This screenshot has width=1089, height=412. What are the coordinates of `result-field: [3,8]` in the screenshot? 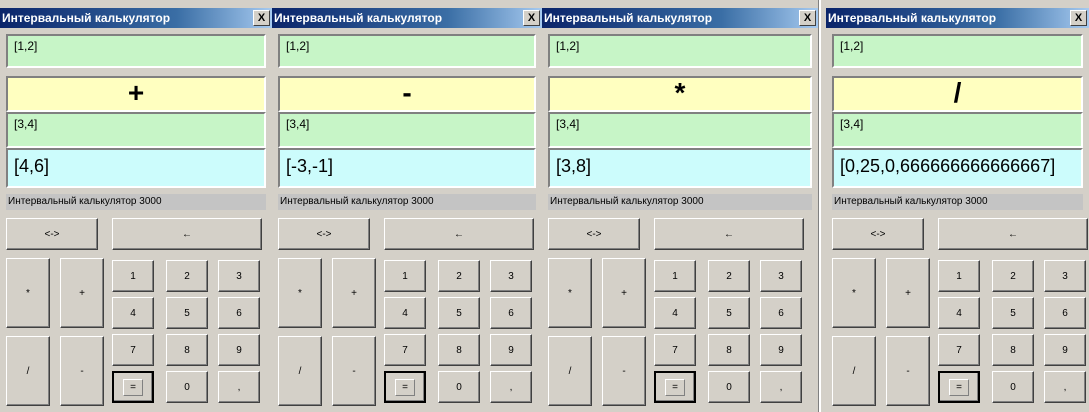 It's located at (680, 168).